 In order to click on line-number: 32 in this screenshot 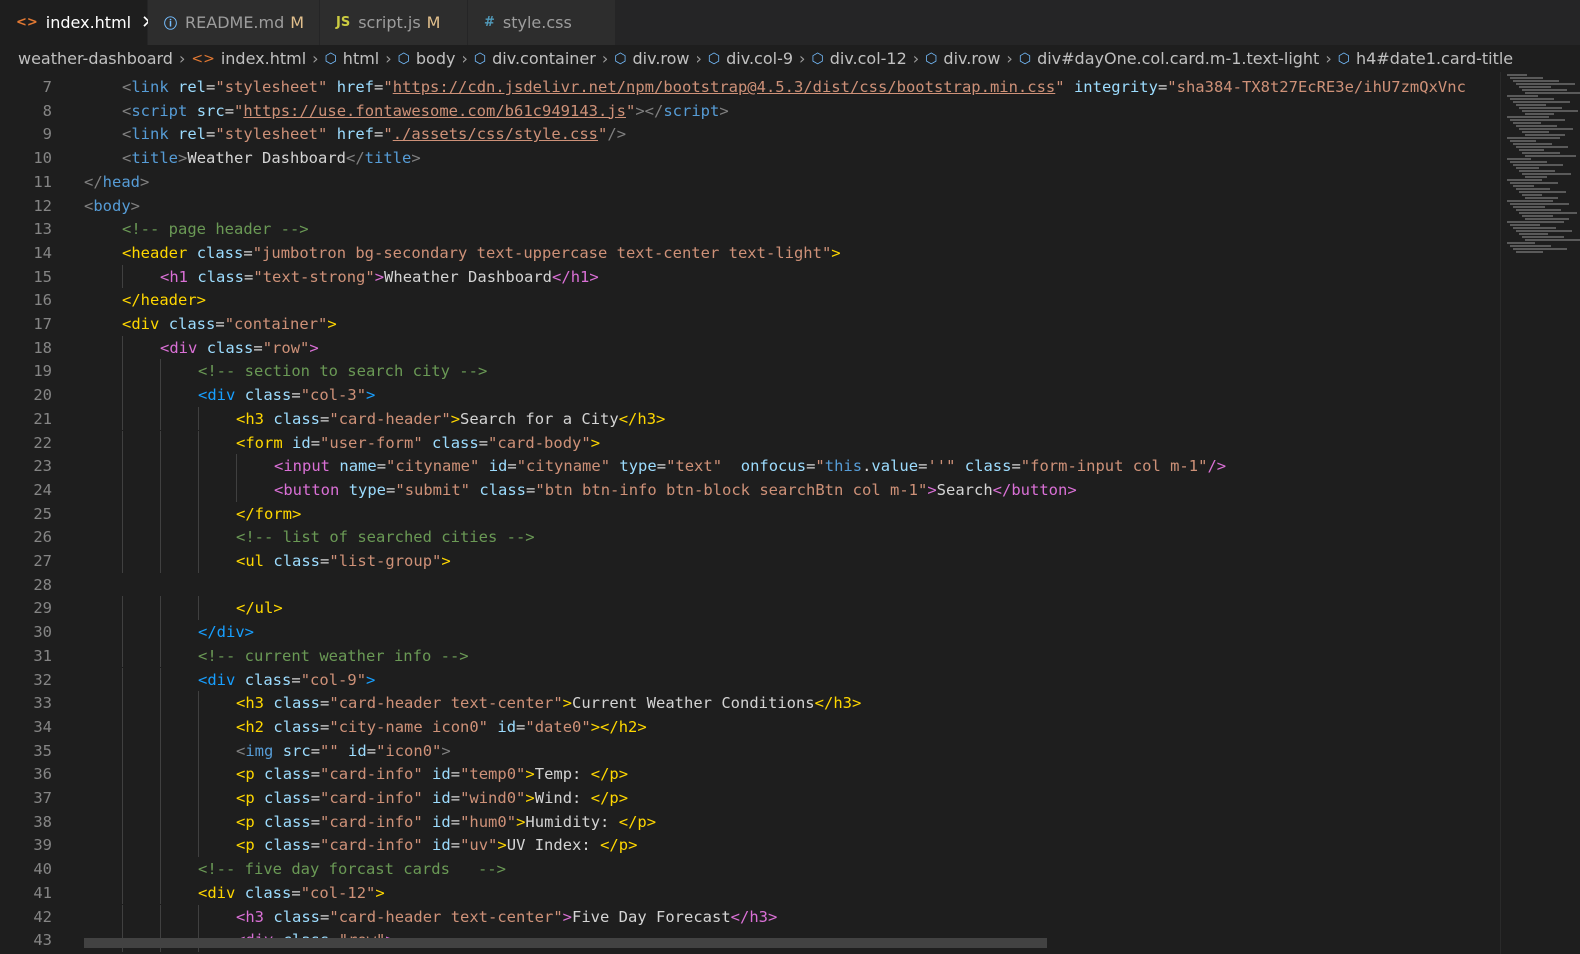, I will do `click(42, 679)`.